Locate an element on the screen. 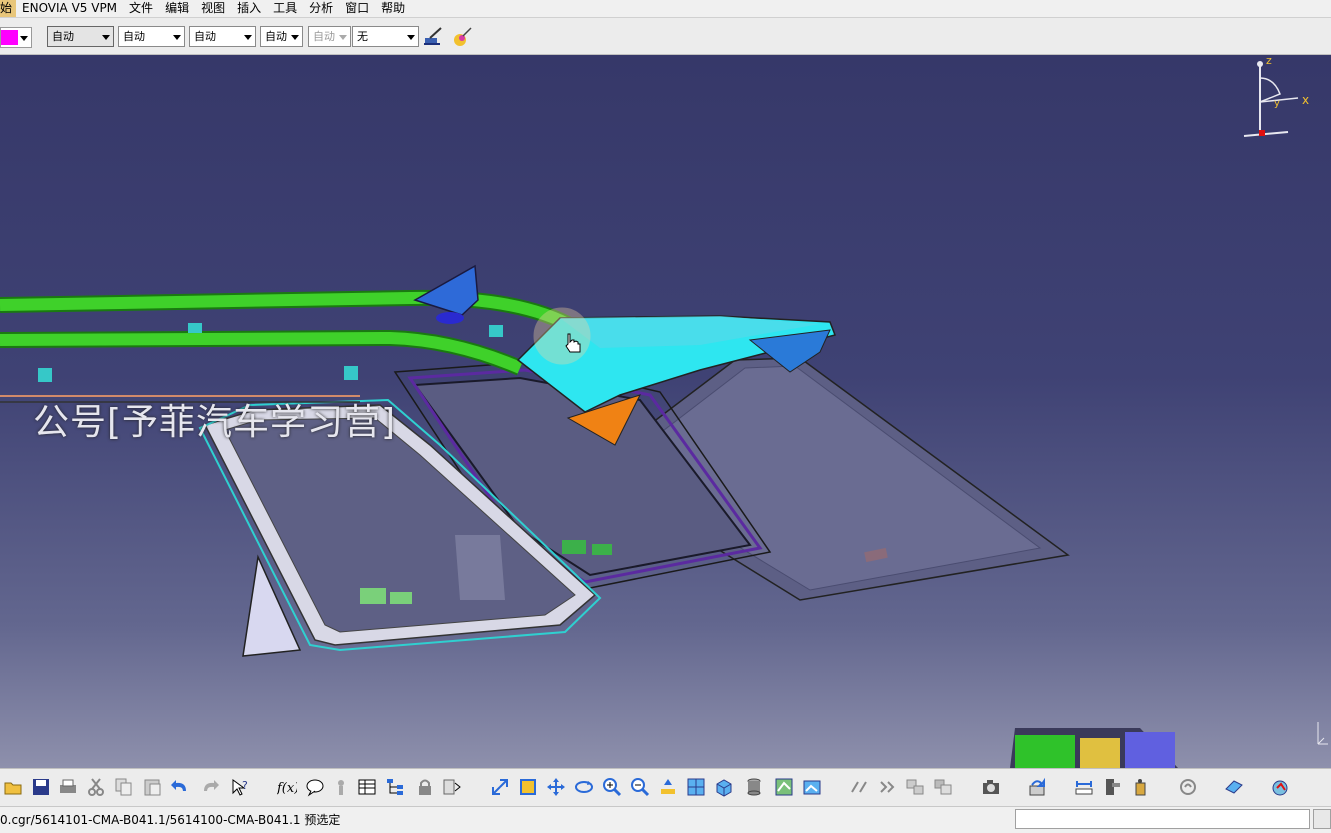 Image resolution: width=1331 pixels, height=833 pixels. line-type-dropdown: 自动 is located at coordinates (222, 36).